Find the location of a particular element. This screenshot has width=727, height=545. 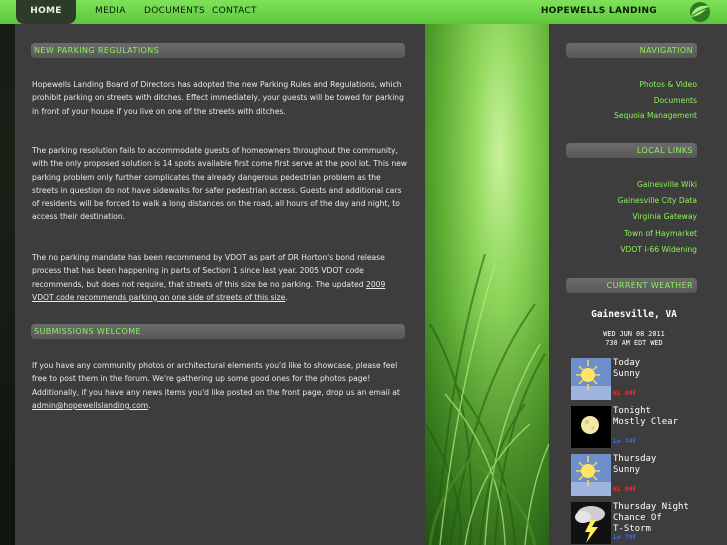

sidebar-link-gainesville-wiki: Gainesville Wiki is located at coordinates (667, 184).